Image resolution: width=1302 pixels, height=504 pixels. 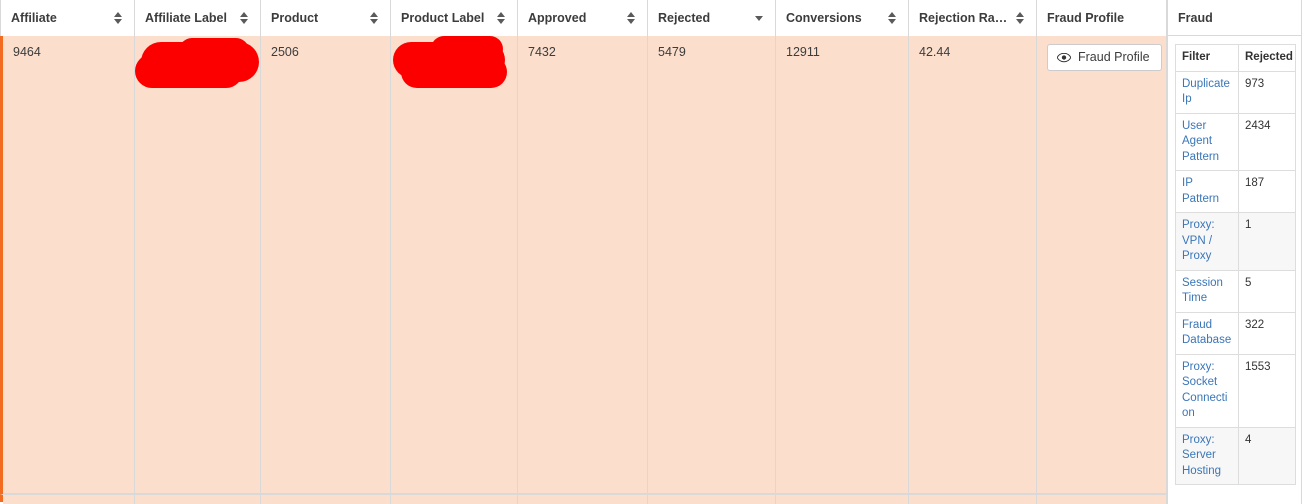 I want to click on approved-value: 7432, so click(x=542, y=52).